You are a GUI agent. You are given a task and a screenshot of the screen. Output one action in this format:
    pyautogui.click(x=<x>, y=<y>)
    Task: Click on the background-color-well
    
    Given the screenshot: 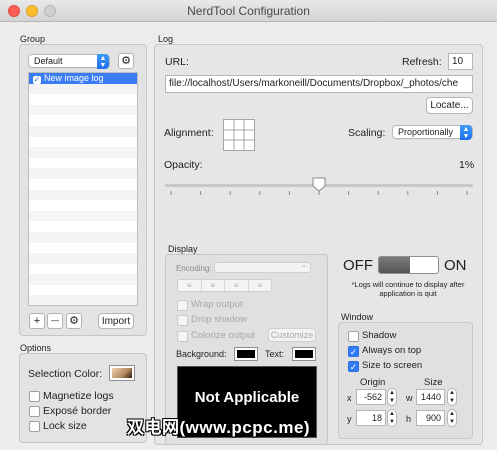 What is the action you would take?
    pyautogui.click(x=246, y=354)
    